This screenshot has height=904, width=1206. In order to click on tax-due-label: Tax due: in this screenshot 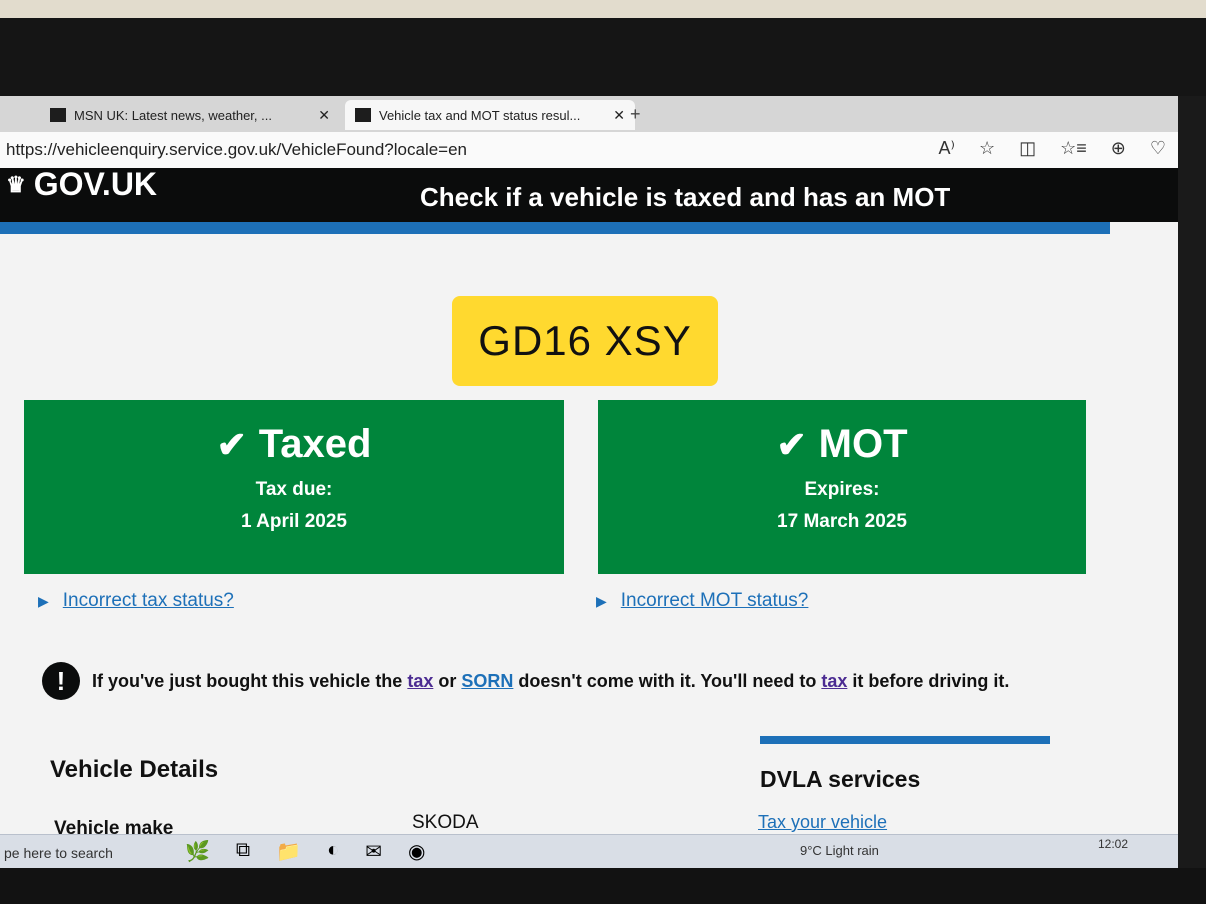, I will do `click(294, 489)`.